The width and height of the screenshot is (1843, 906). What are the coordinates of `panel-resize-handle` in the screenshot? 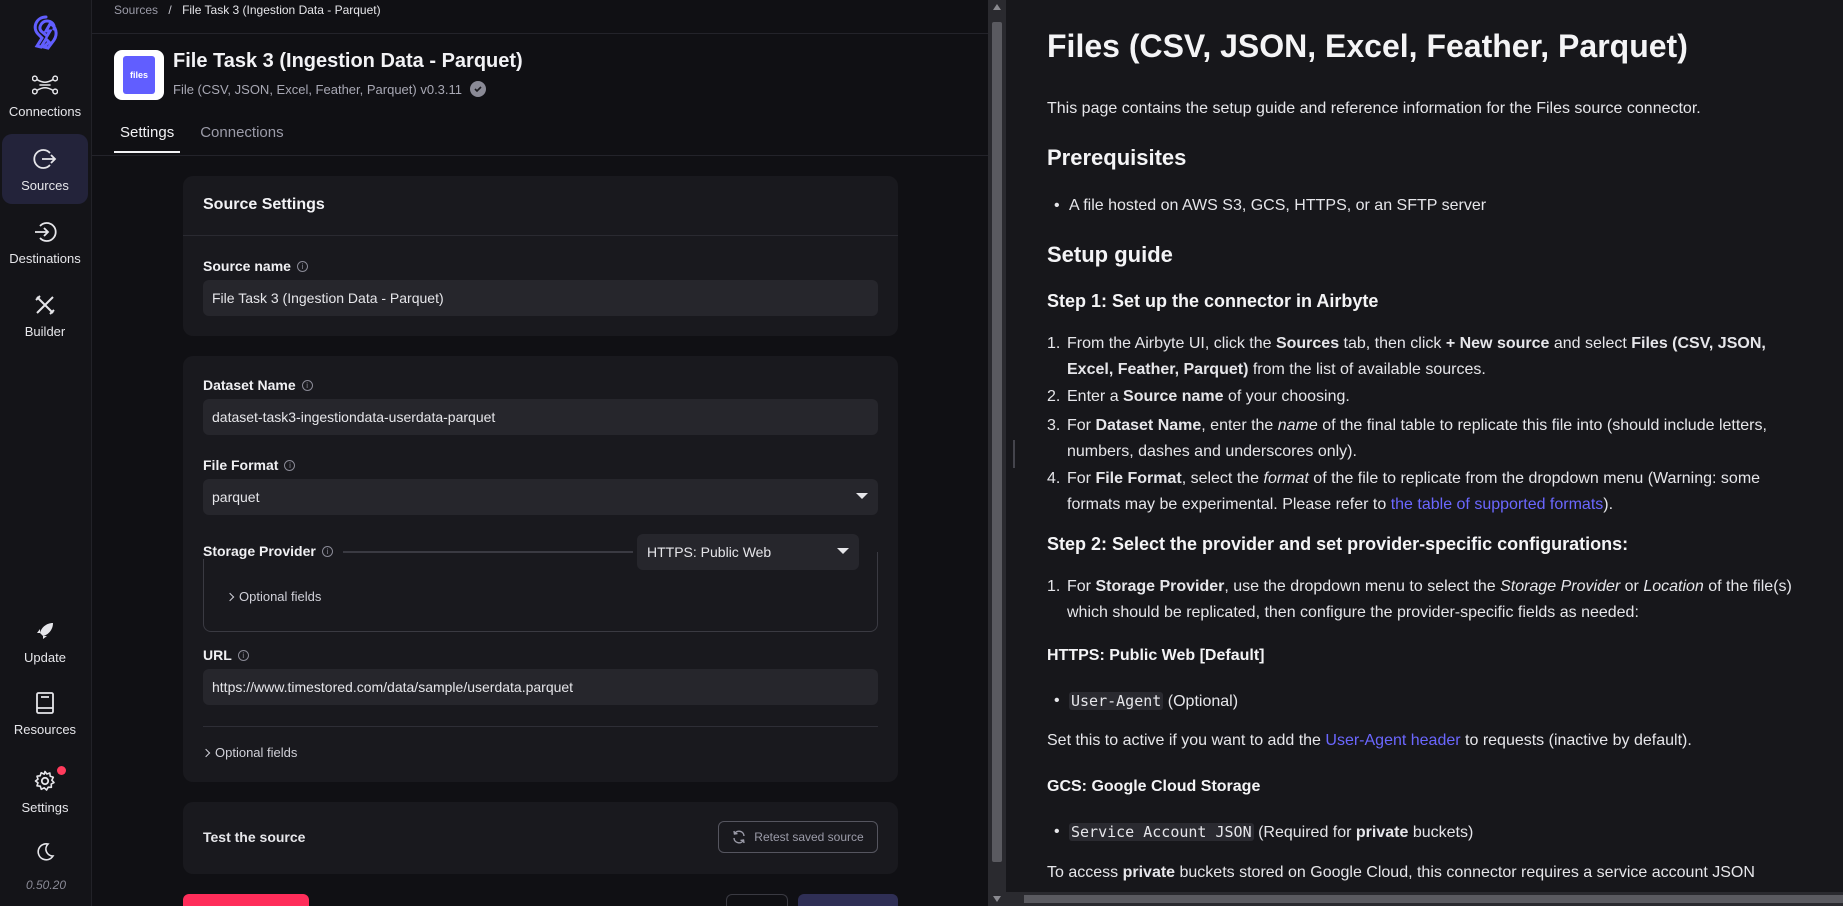 It's located at (1014, 454).